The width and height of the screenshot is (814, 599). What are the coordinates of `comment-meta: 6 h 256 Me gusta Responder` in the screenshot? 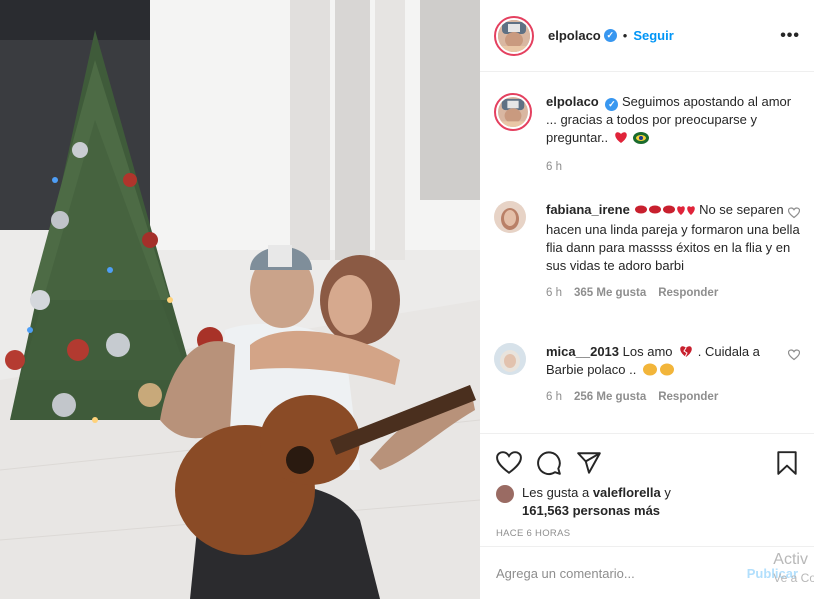 It's located at (673, 397).